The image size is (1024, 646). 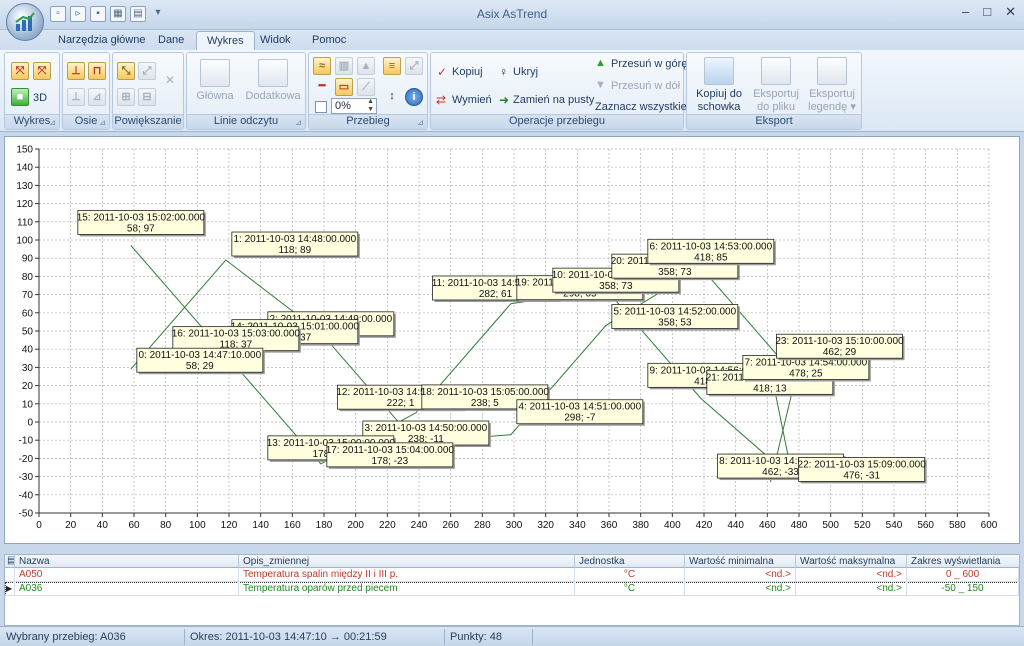 What do you see at coordinates (609, 525) in the screenshot?
I see `x-tick-label: 360` at bounding box center [609, 525].